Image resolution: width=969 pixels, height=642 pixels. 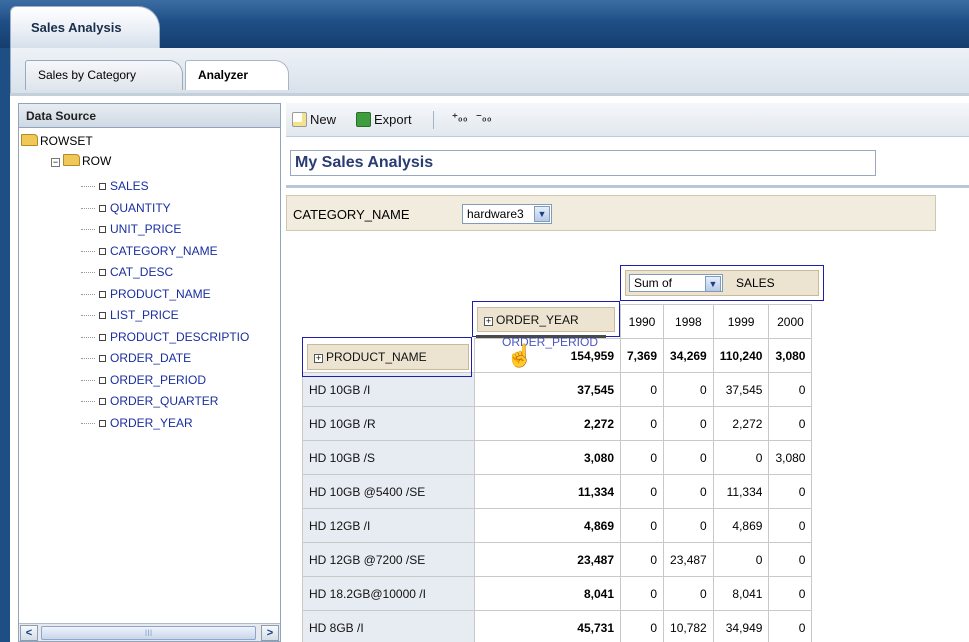 I want to click on value-cell: 34,949, so click(x=741, y=626).